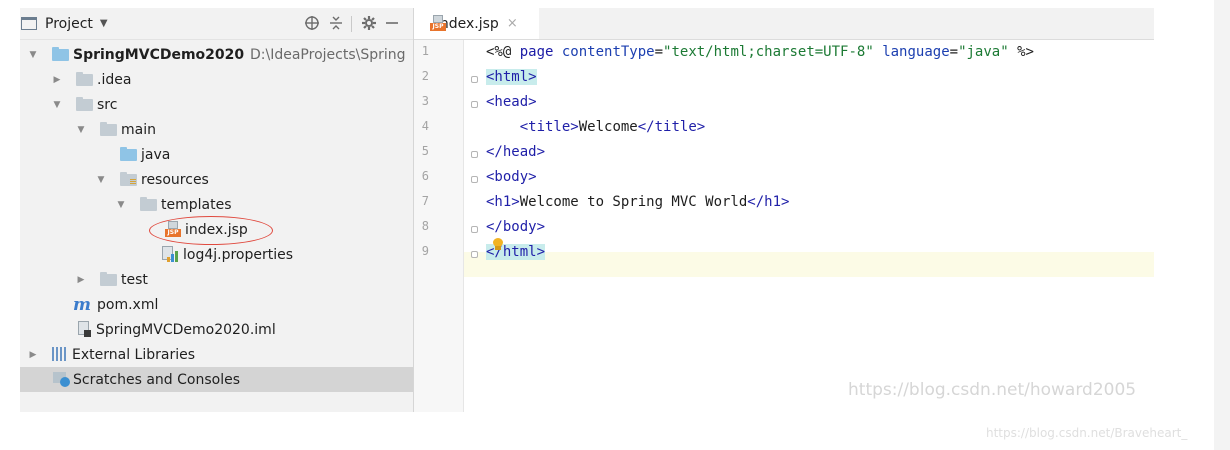 The width and height of the screenshot is (1230, 450). What do you see at coordinates (511, 102) in the screenshot?
I see `code-line-3: <head>` at bounding box center [511, 102].